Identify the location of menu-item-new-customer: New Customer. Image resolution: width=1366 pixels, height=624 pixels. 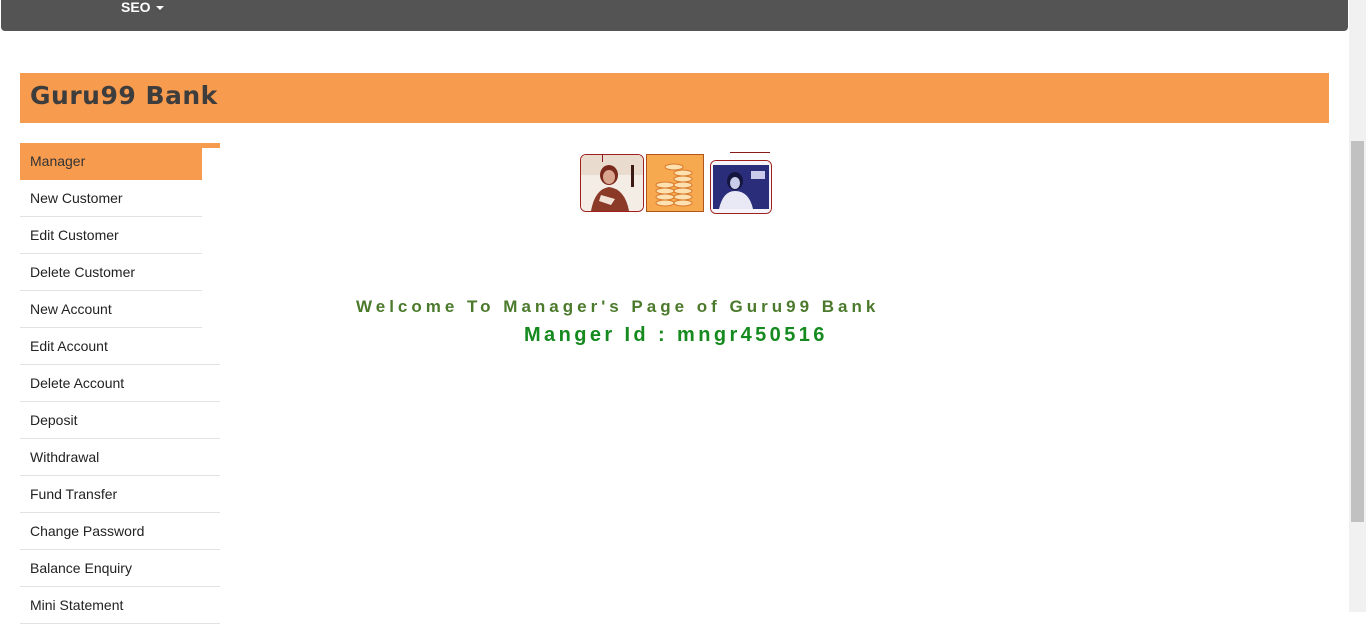
(111, 198).